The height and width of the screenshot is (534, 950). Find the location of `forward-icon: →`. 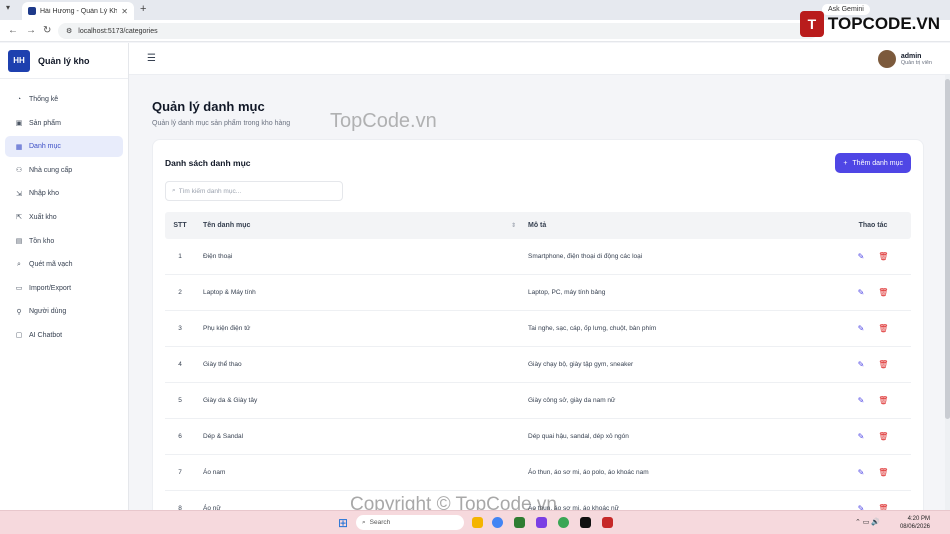

forward-icon: → is located at coordinates (31, 30).